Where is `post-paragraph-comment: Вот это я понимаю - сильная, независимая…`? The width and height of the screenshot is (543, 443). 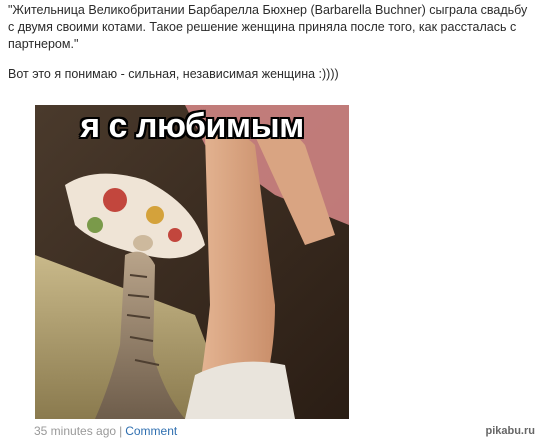 post-paragraph-comment: Вот это я понимаю - сильная, независимая… is located at coordinates (173, 74).